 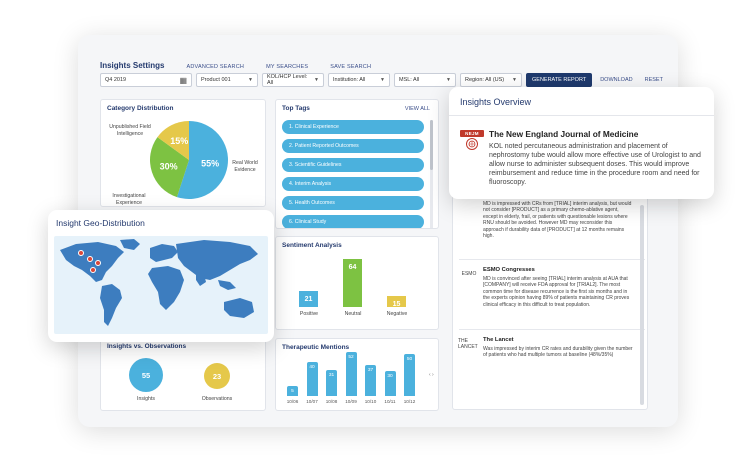 What do you see at coordinates (498, 340) in the screenshot?
I see `feed-source-name: The Lancet` at bounding box center [498, 340].